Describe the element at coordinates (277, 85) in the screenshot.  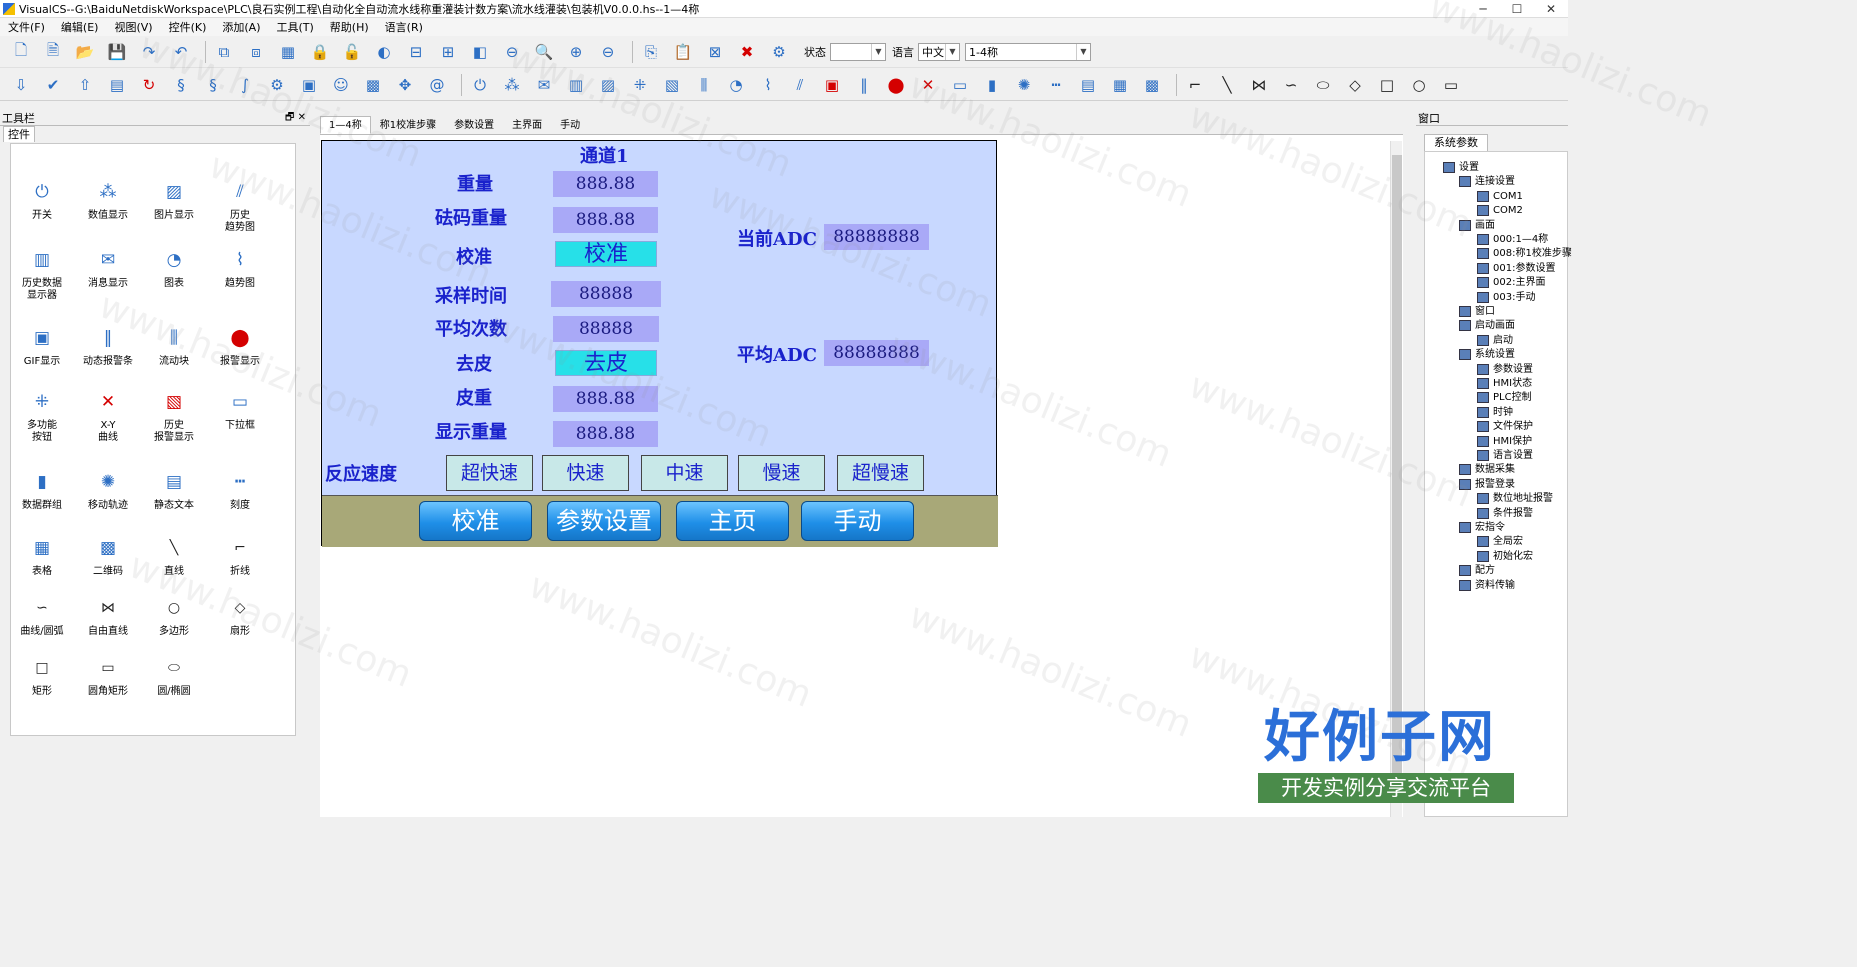
I see `settings-icon: ⚙` at that location.